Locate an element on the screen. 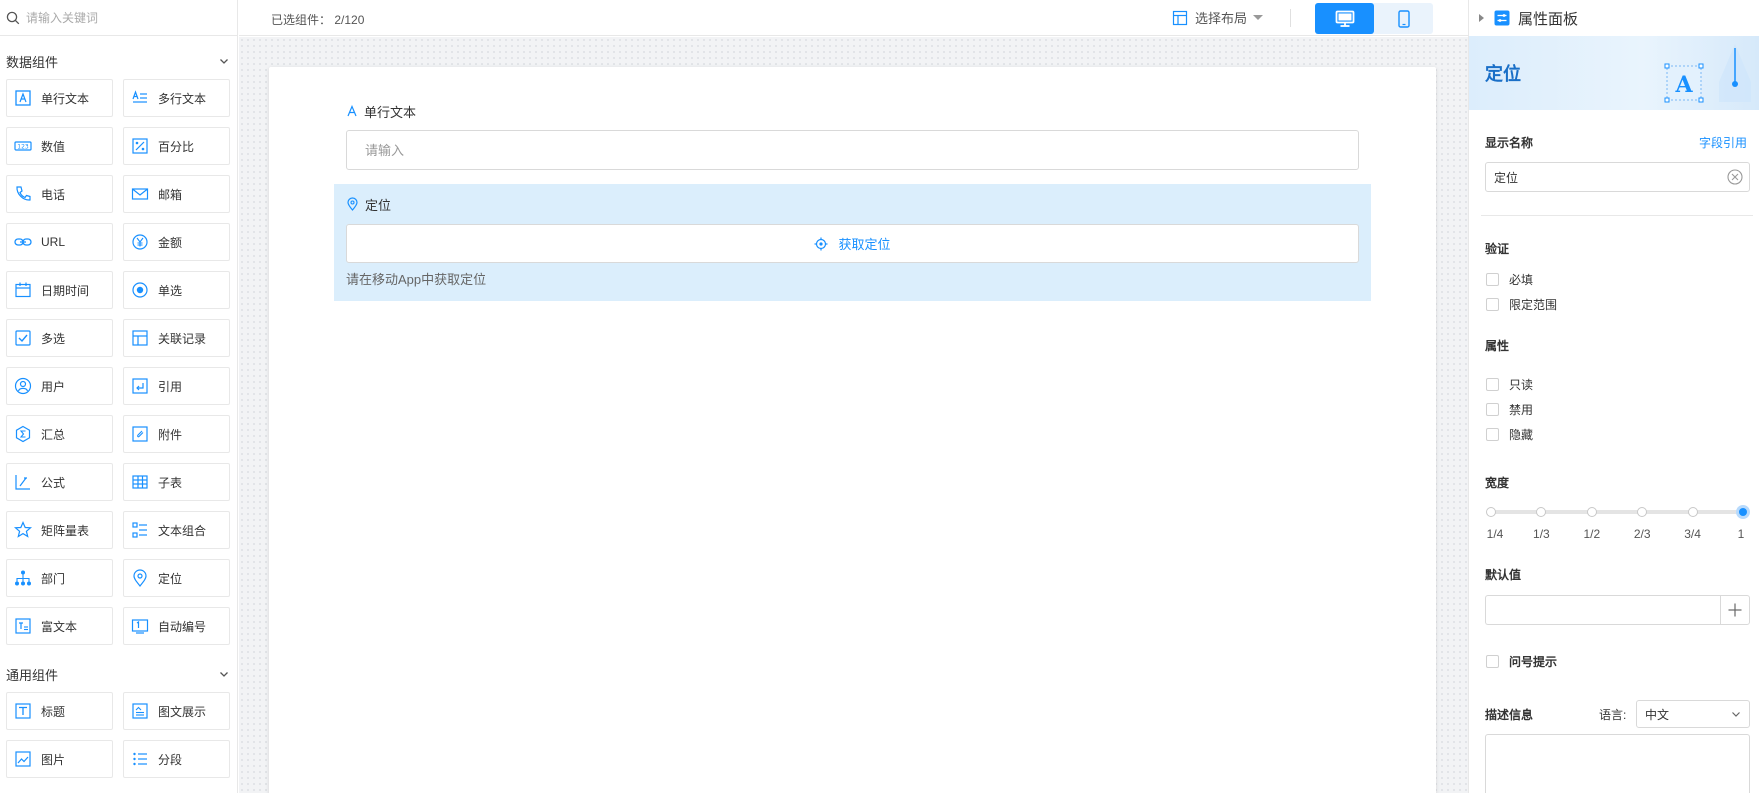 The image size is (1759, 793). multiline-text-icon is located at coordinates (139, 96).